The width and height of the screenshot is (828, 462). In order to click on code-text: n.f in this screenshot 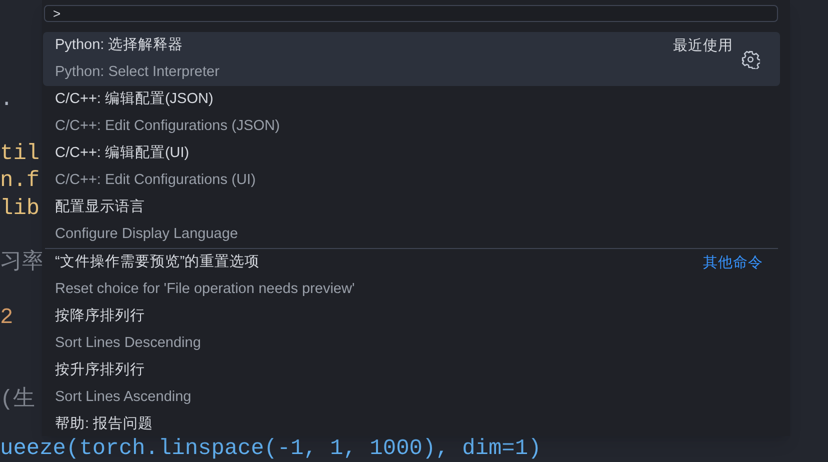, I will do `click(20, 181)`.